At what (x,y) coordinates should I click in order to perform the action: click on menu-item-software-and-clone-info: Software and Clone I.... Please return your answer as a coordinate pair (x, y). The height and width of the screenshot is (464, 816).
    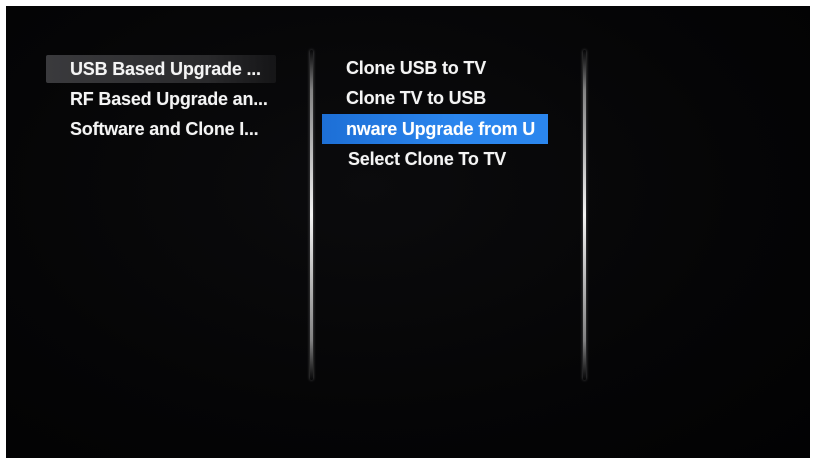
    Looking at the image, I should click on (161, 129).